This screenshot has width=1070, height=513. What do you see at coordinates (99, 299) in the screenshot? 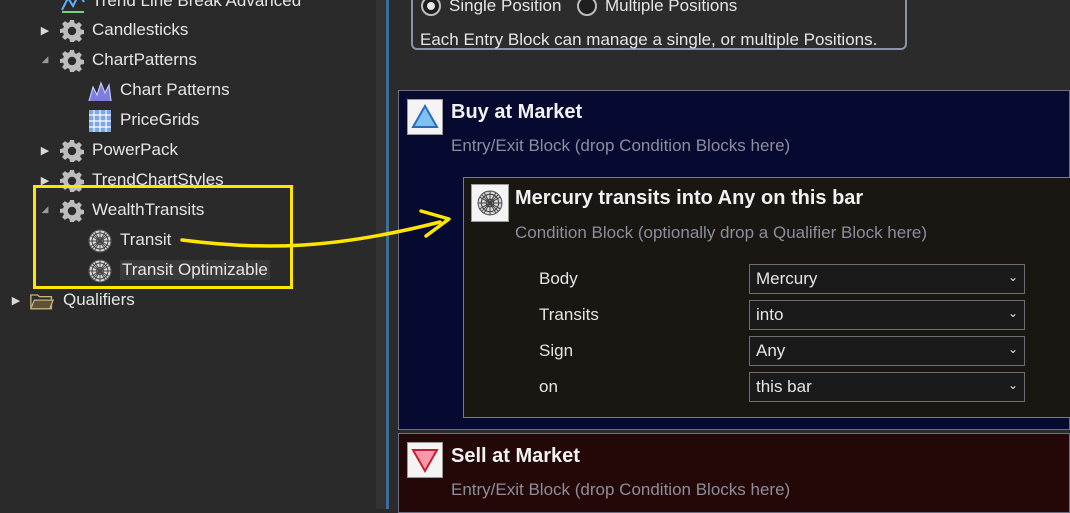
I see `tree-item-label: Qualifiers` at bounding box center [99, 299].